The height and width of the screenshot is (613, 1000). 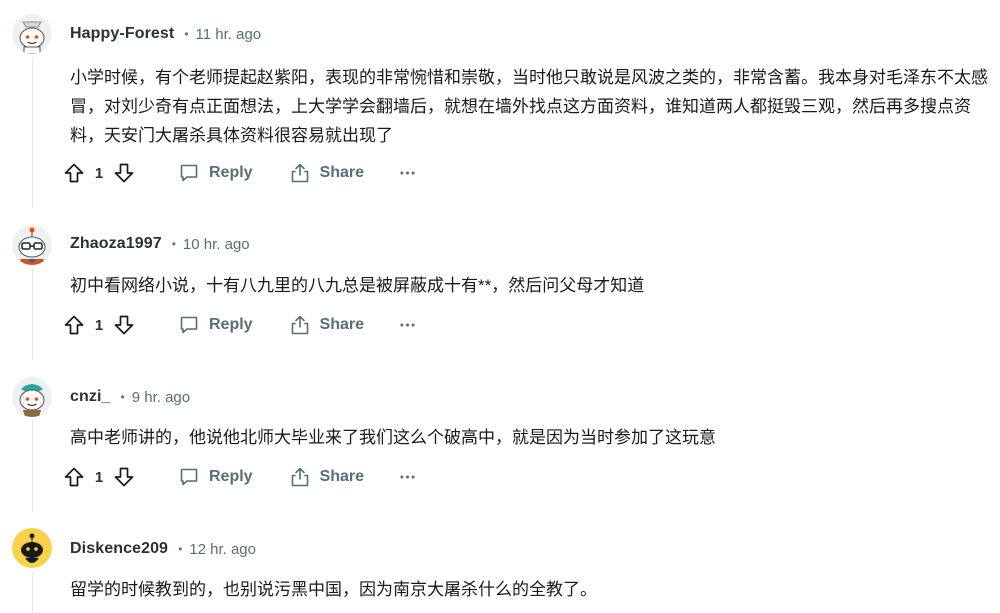 I want to click on timestamp: 12 hr. ago, so click(x=222, y=549).